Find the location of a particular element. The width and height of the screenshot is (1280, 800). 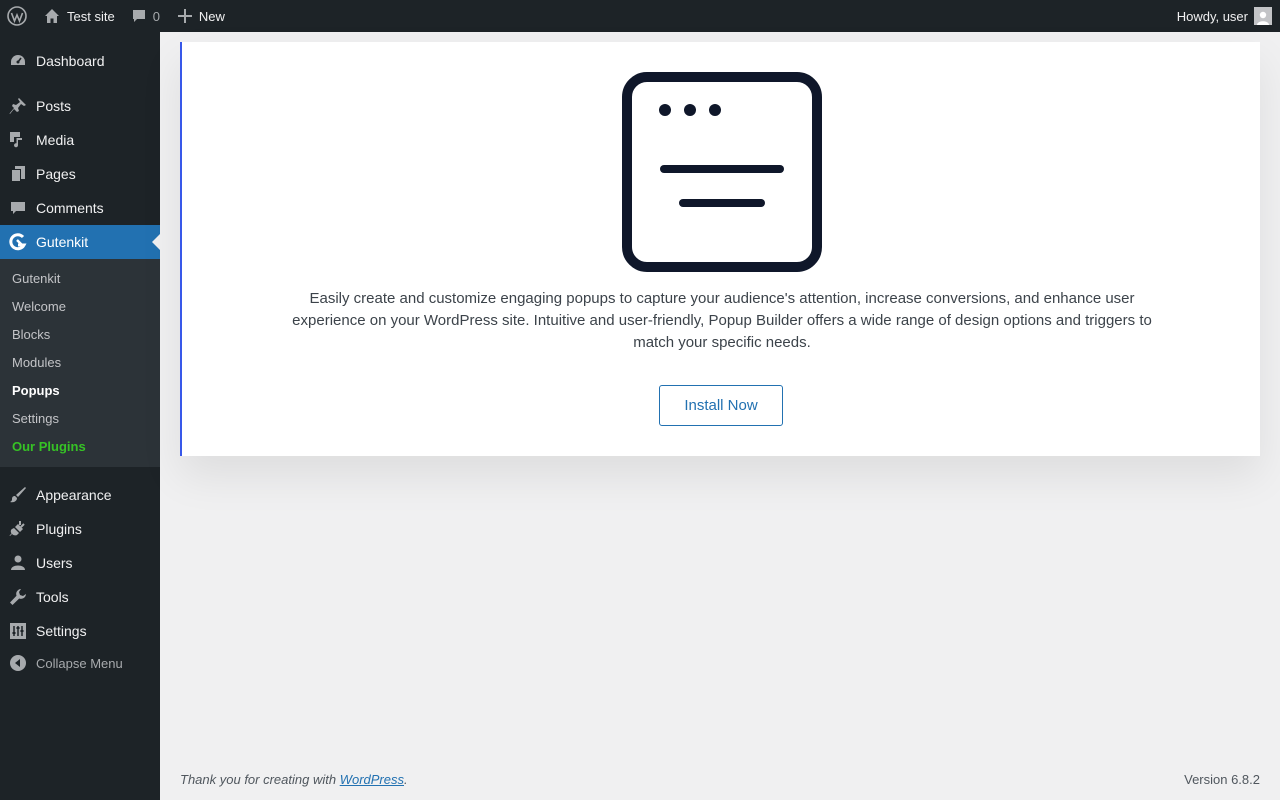

sidebar-item-dashboard: Dashboard is located at coordinates (80, 61).